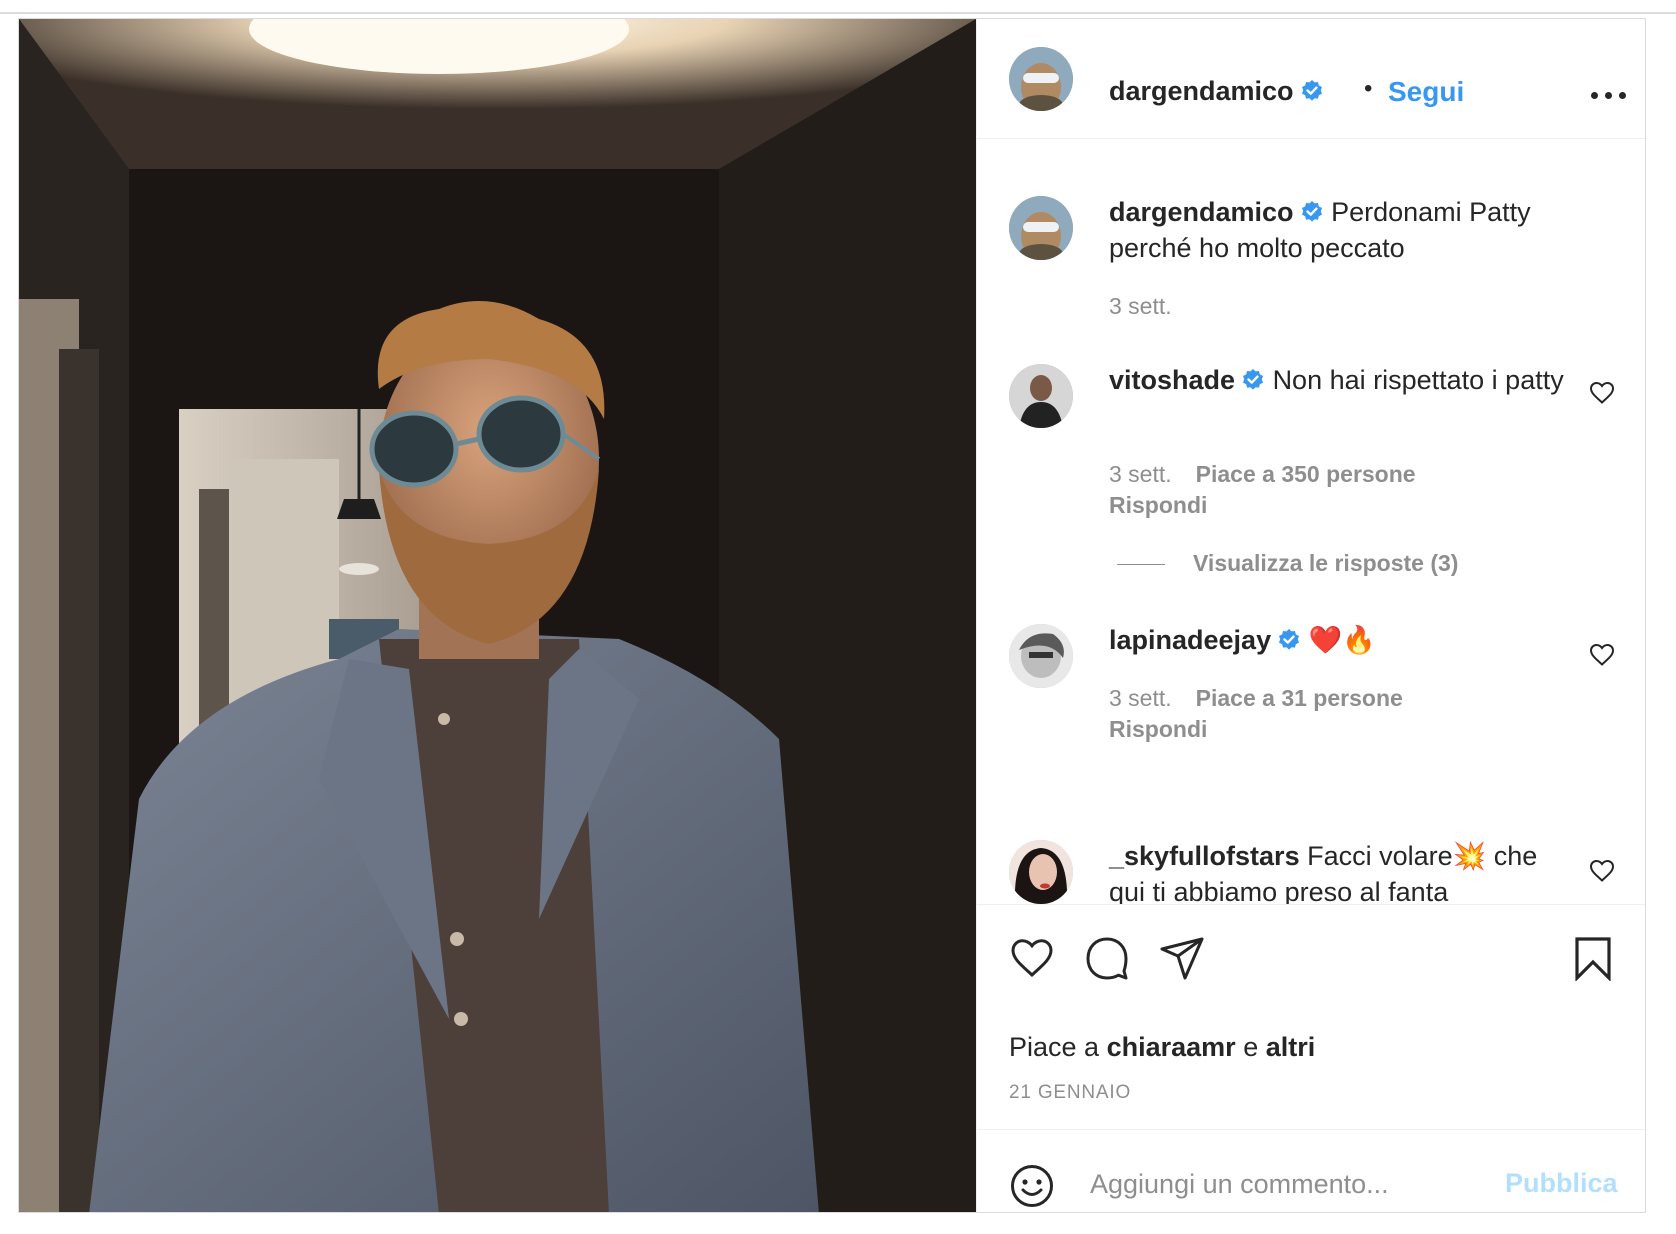  What do you see at coordinates (1326, 563) in the screenshot?
I see `view-replies-label: Visualizza le risposte (3)` at bounding box center [1326, 563].